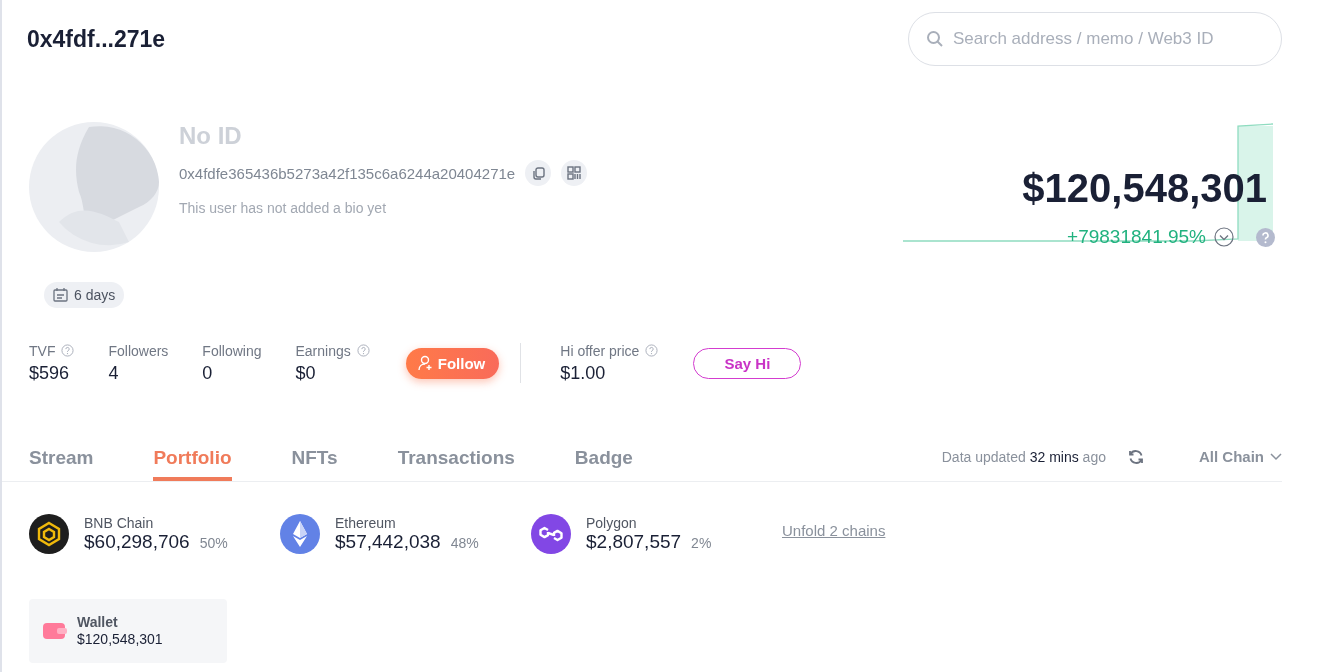 Image resolution: width=1335 pixels, height=672 pixels. I want to click on help-icon, so click(1265, 237).